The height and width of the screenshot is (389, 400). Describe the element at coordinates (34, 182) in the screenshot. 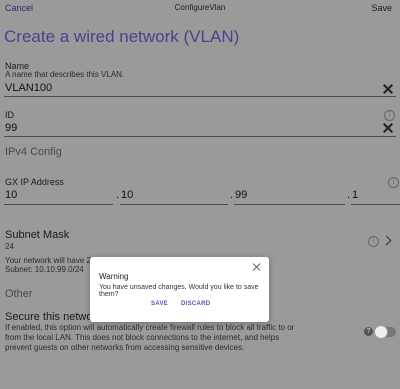

I see `gx-ip-label: GX IP Address` at that location.